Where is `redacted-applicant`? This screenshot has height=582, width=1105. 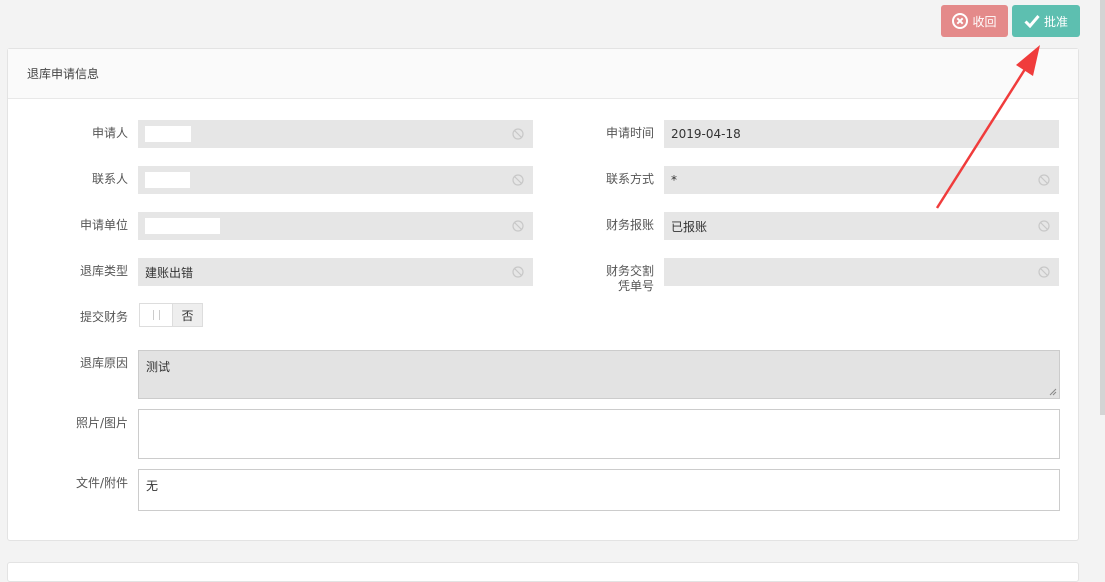 redacted-applicant is located at coordinates (168, 134).